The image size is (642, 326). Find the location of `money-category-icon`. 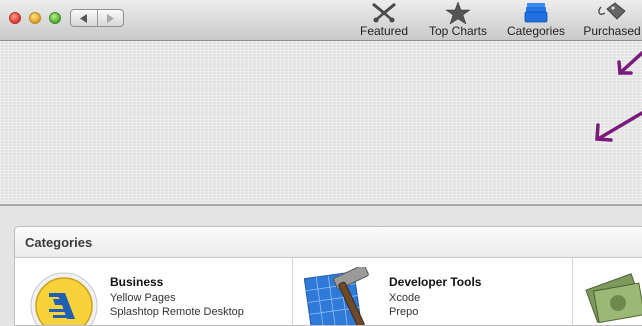

money-category-icon is located at coordinates (613, 298).